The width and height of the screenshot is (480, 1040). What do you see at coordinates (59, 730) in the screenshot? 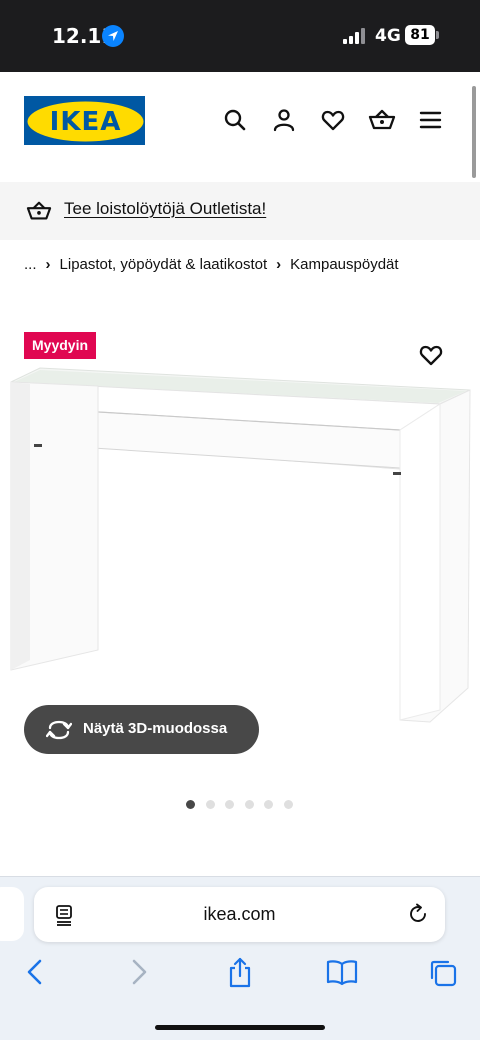
I see `rotate-3d-icon` at bounding box center [59, 730].